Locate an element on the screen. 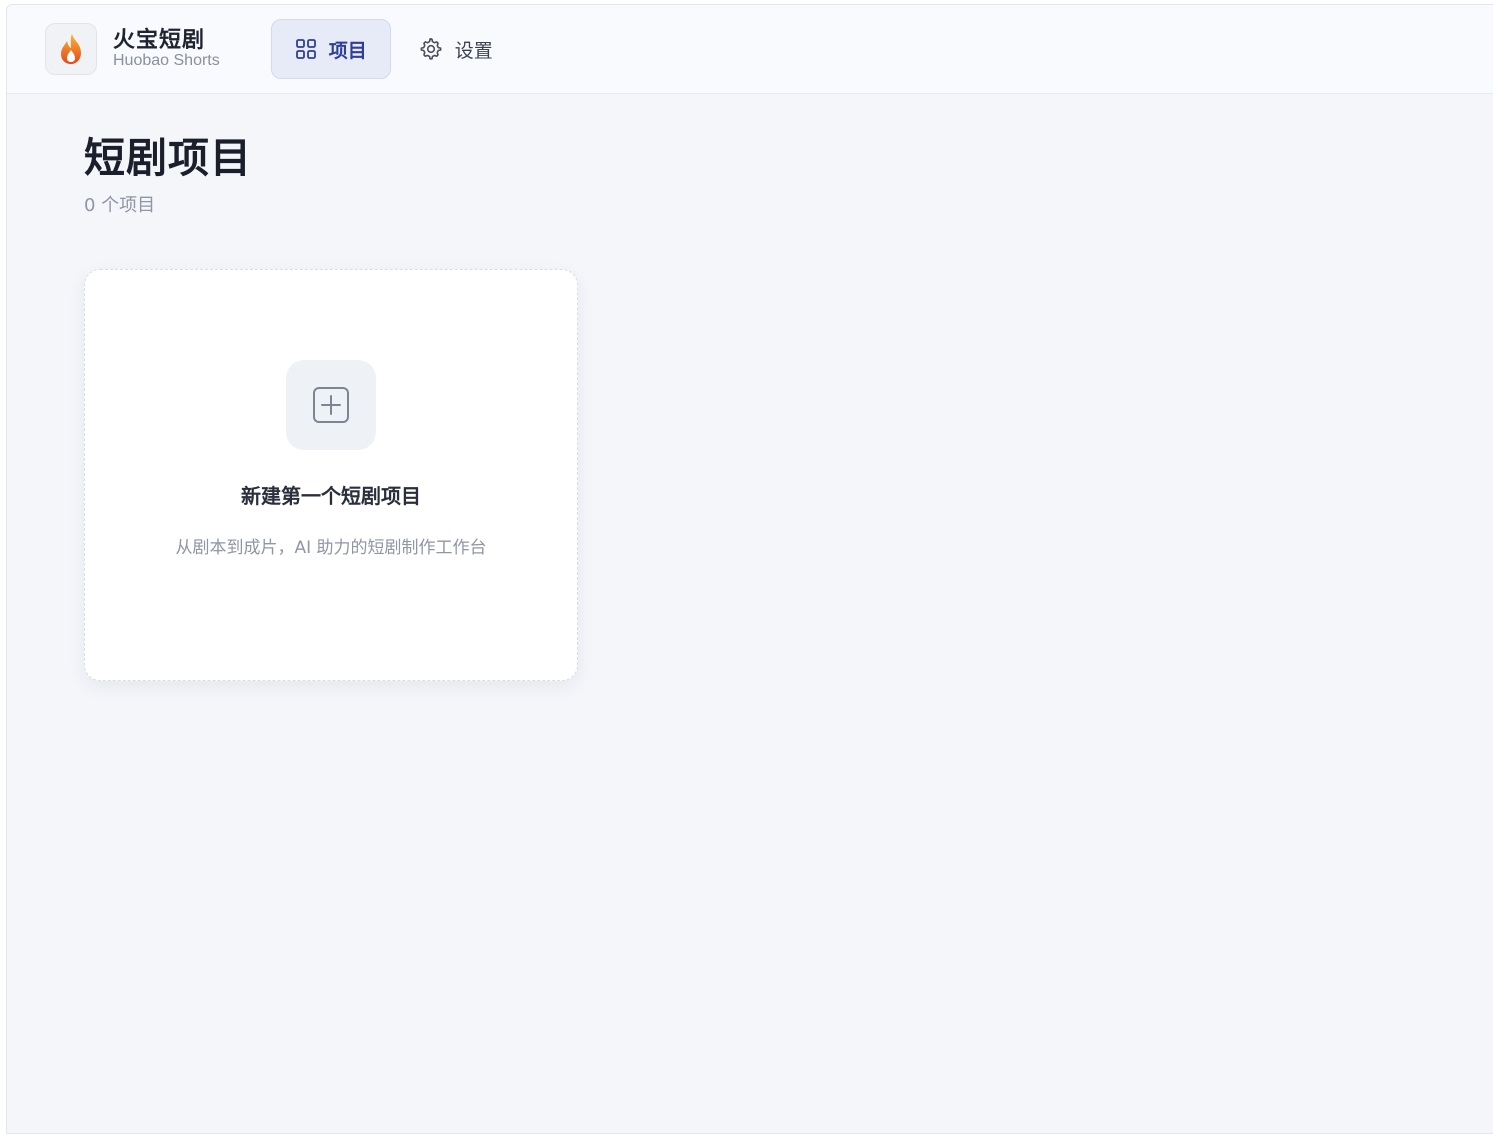 This screenshot has width=1493, height=1134. project-count: 0 个项目 is located at coordinates (120, 206).